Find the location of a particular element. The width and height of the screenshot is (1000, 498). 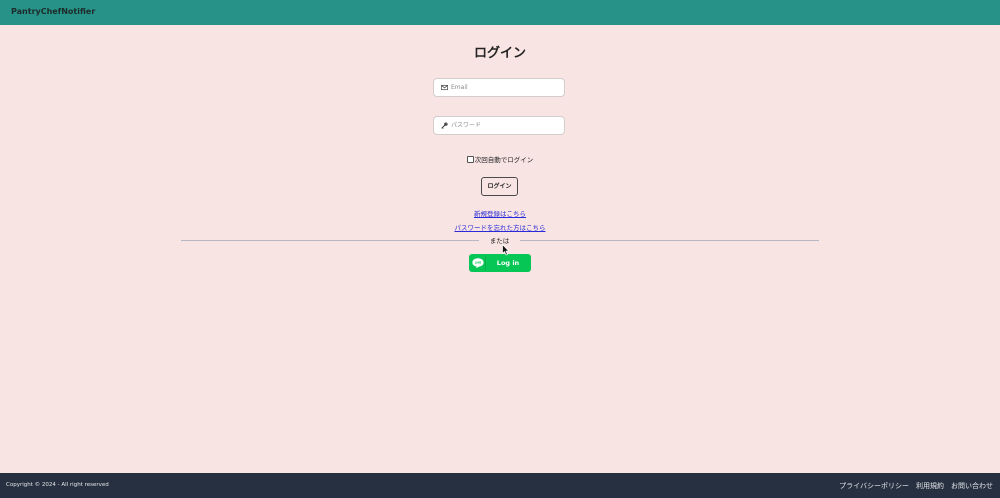

forgot-password-link: パスワードを忘れた方はこちら is located at coordinates (500, 228).